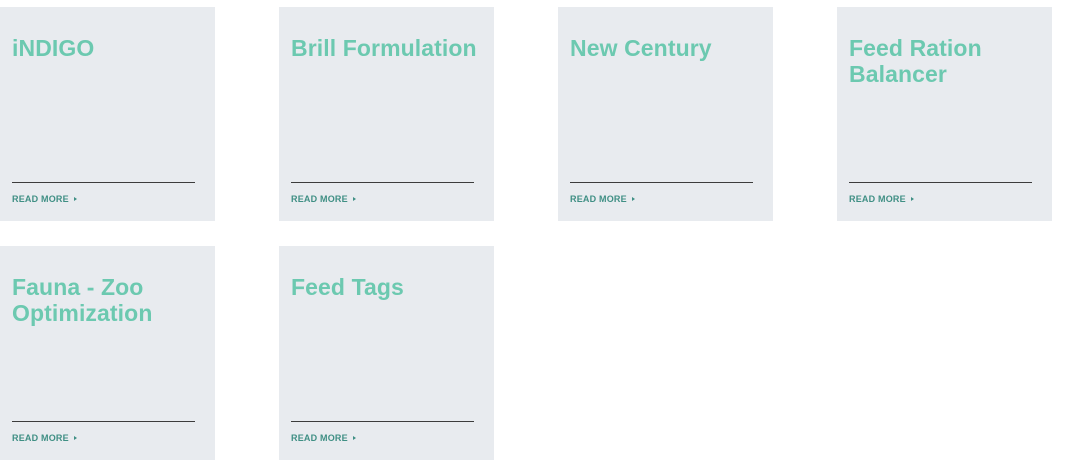 The height and width of the screenshot is (460, 1069). What do you see at coordinates (666, 48) in the screenshot?
I see `card-title: New Century` at bounding box center [666, 48].